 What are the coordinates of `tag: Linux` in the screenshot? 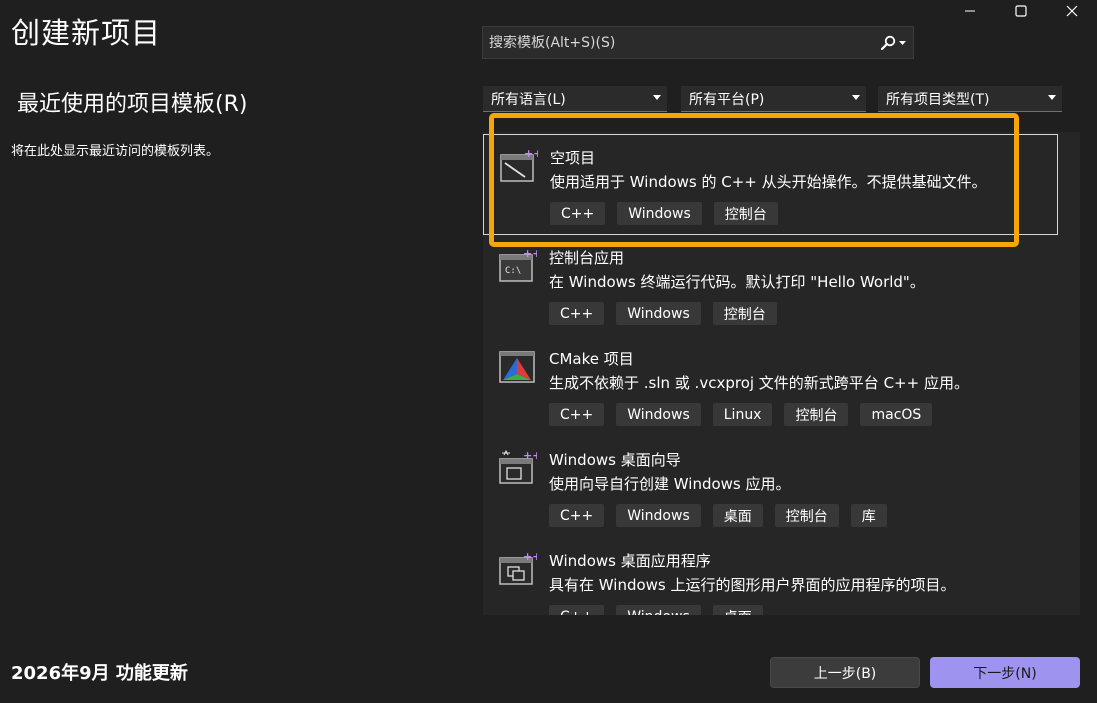 It's located at (742, 414).